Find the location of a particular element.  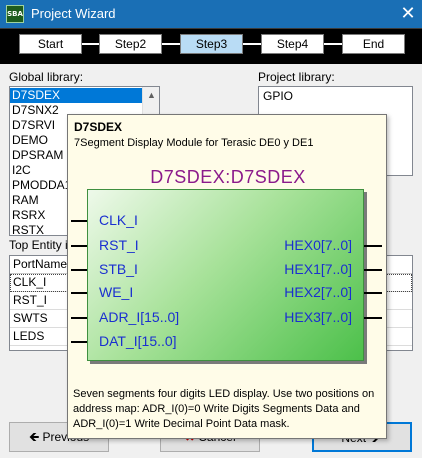

input-port-label: ADR_I[15..0] is located at coordinates (139, 317).